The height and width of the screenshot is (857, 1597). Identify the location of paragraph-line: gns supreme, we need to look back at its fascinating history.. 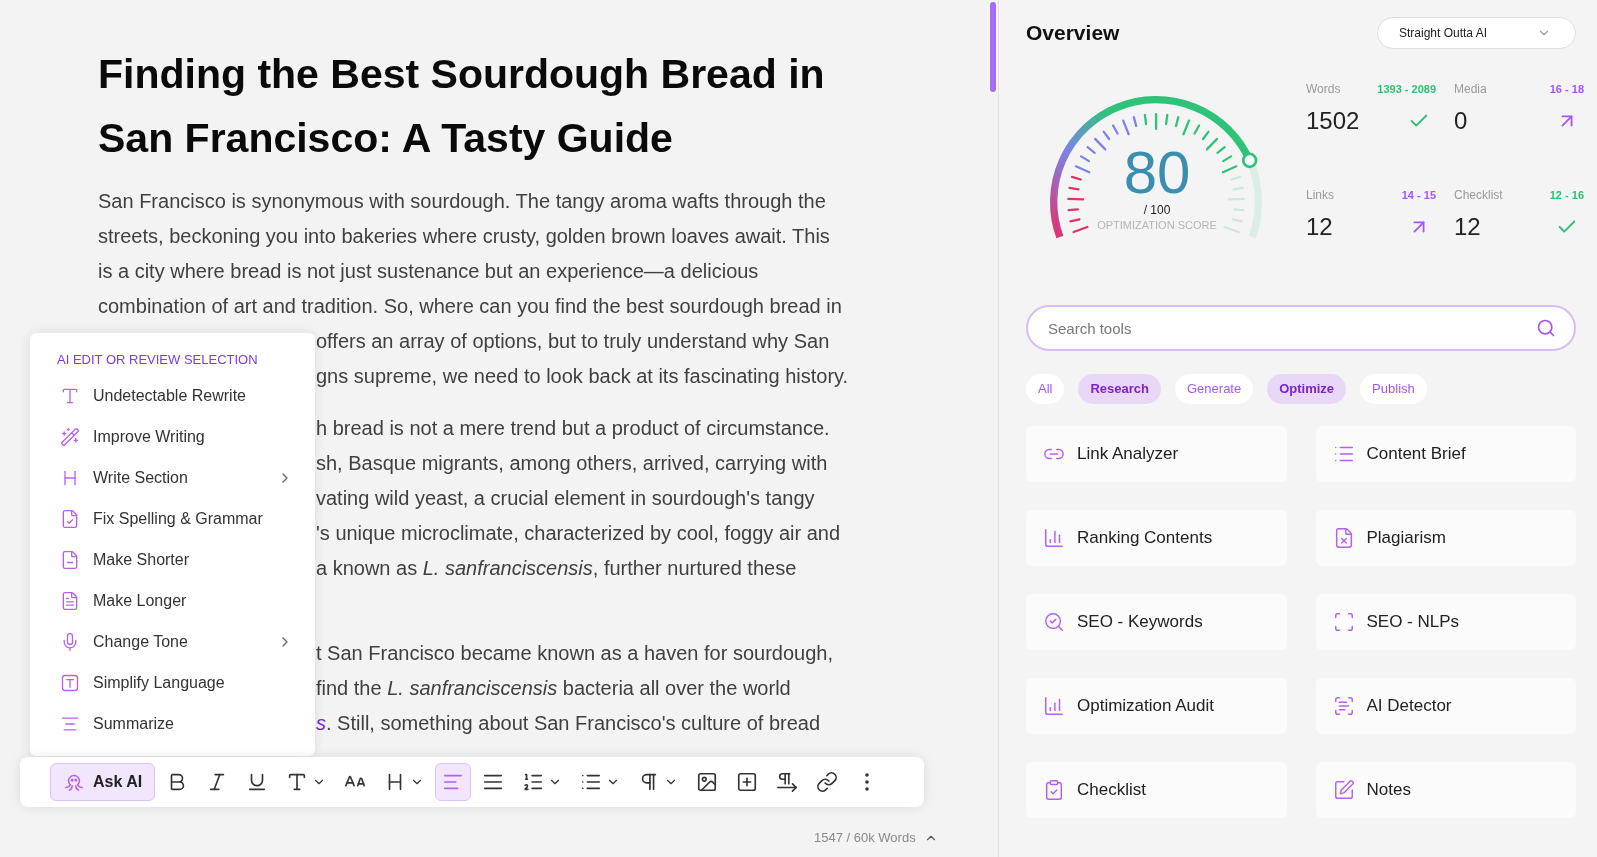
(583, 376).